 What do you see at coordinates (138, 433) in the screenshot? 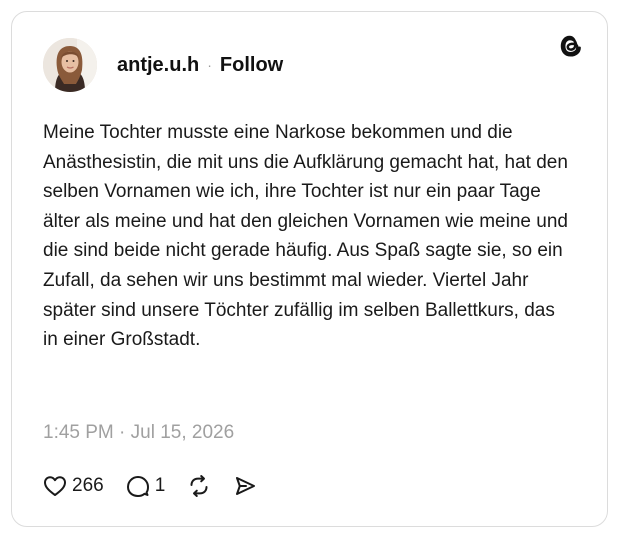
I see `post-timestamp: 1:45 PM · Jul 15, 2026` at bounding box center [138, 433].